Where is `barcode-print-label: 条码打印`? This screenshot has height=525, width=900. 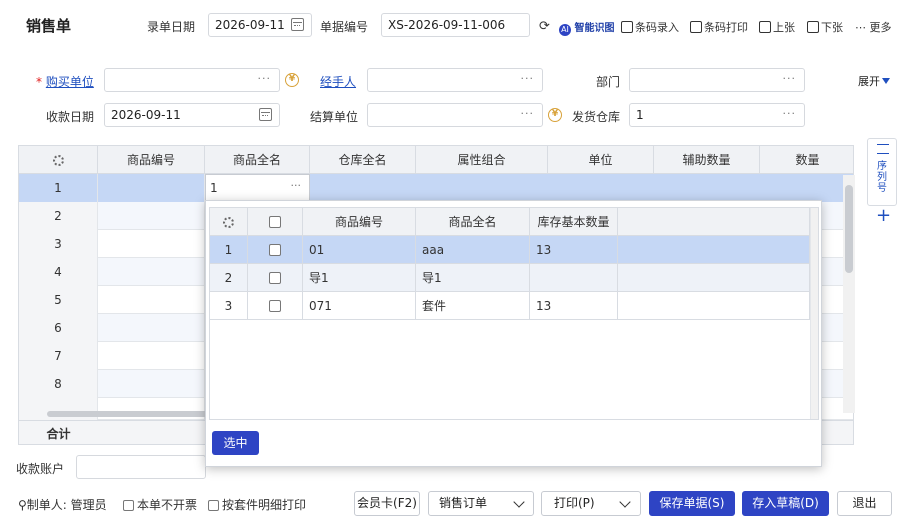
barcode-print-label: 条码打印 is located at coordinates (726, 27).